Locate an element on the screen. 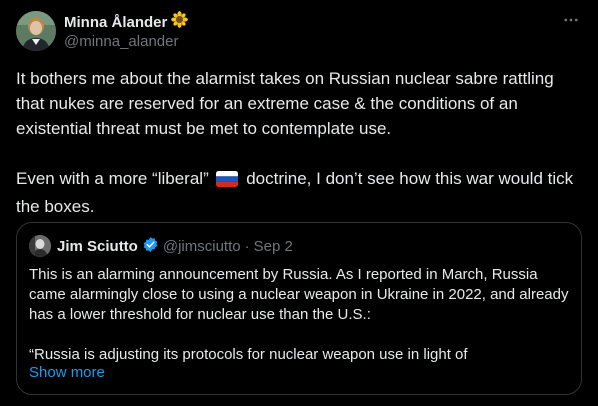 The height and width of the screenshot is (406, 598). author-avatar is located at coordinates (36, 31).